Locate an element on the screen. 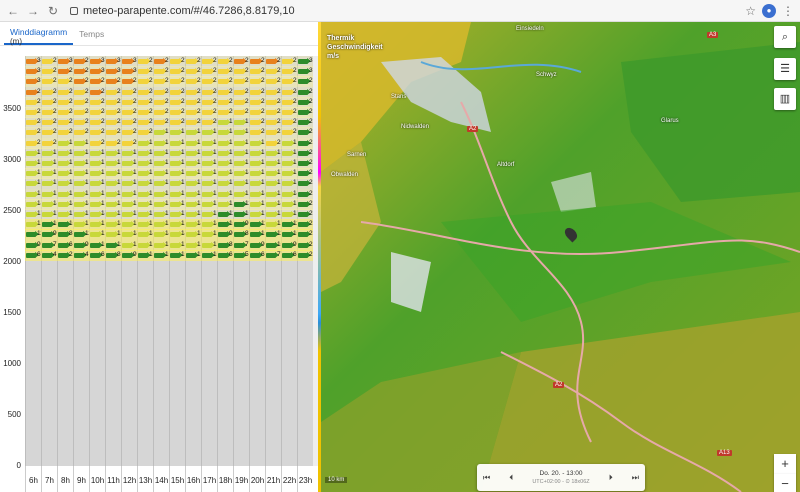 The image size is (800, 492). altitude-tick: 1500 is located at coordinates (12, 312).